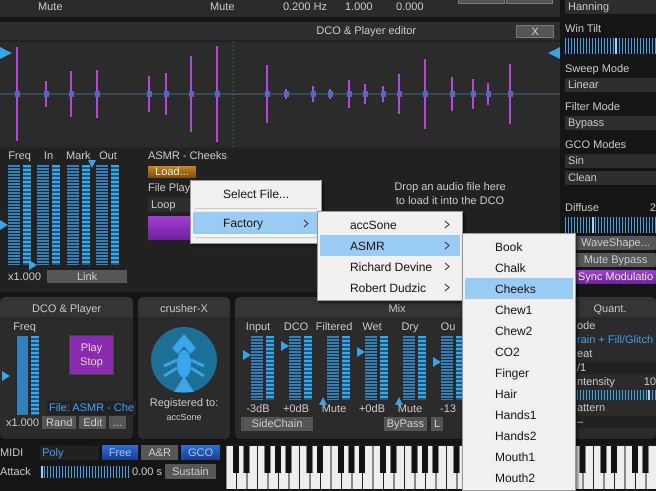 The width and height of the screenshot is (656, 491). I want to click on menu-item: Richard Devine, so click(390, 266).